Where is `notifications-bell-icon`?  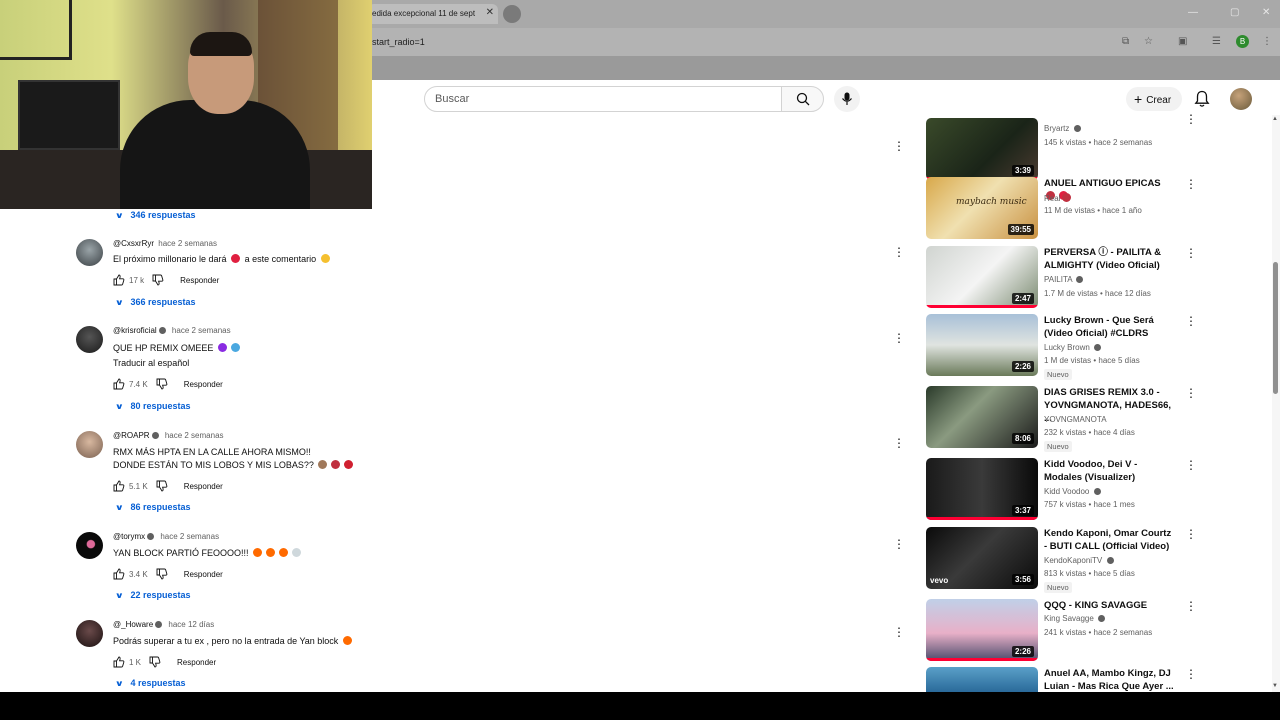 notifications-bell-icon is located at coordinates (1202, 99).